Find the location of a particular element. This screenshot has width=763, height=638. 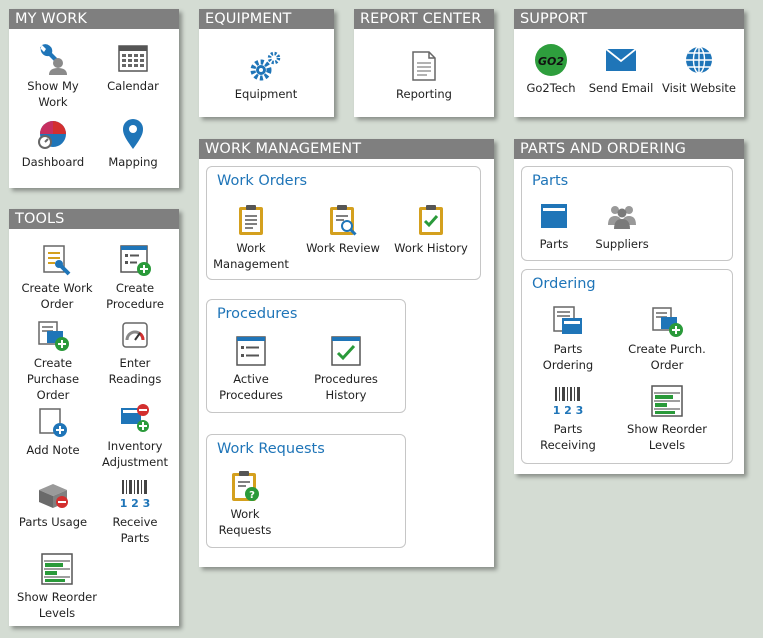

parts-window-icon is located at coordinates (554, 216).